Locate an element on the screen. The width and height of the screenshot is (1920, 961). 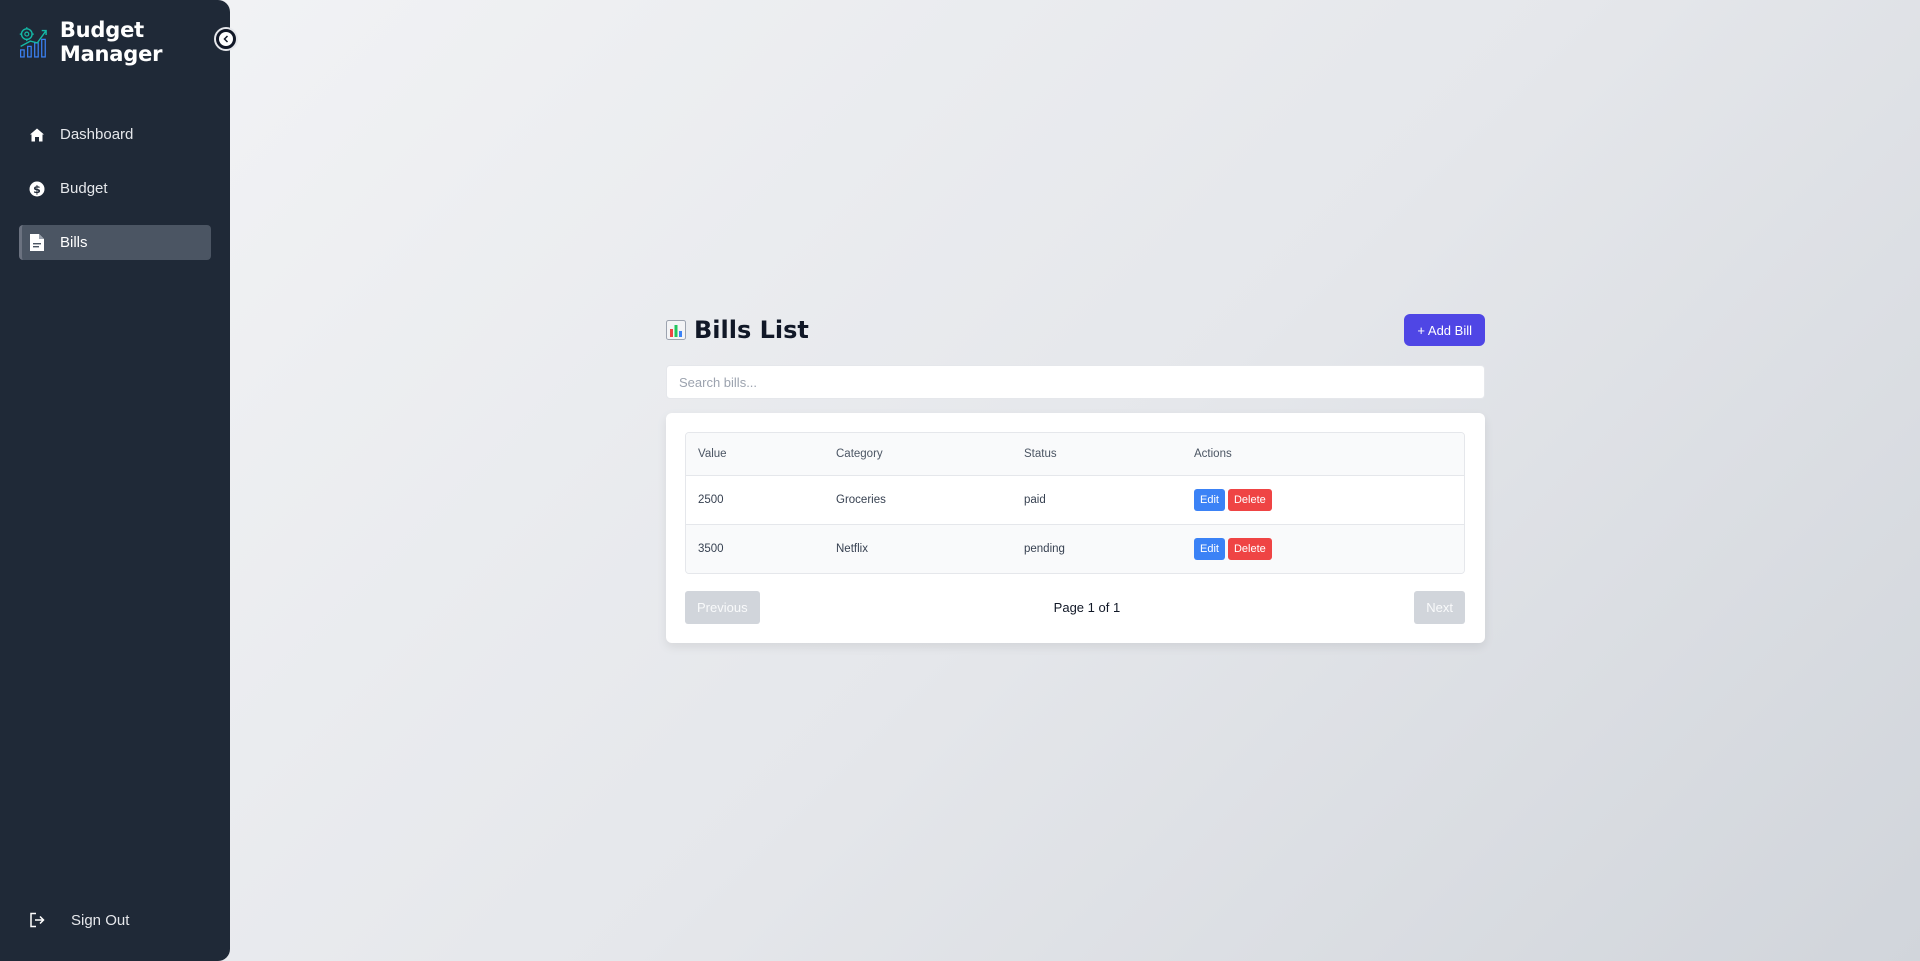
chevron-left-icon is located at coordinates (226, 39).